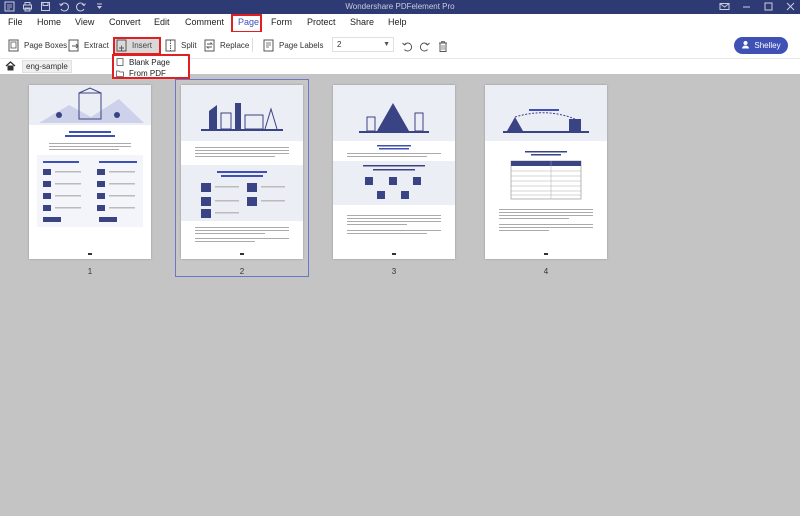 This screenshot has height=516, width=800. Describe the element at coordinates (724, 6) in the screenshot. I see `mail-icon` at that location.